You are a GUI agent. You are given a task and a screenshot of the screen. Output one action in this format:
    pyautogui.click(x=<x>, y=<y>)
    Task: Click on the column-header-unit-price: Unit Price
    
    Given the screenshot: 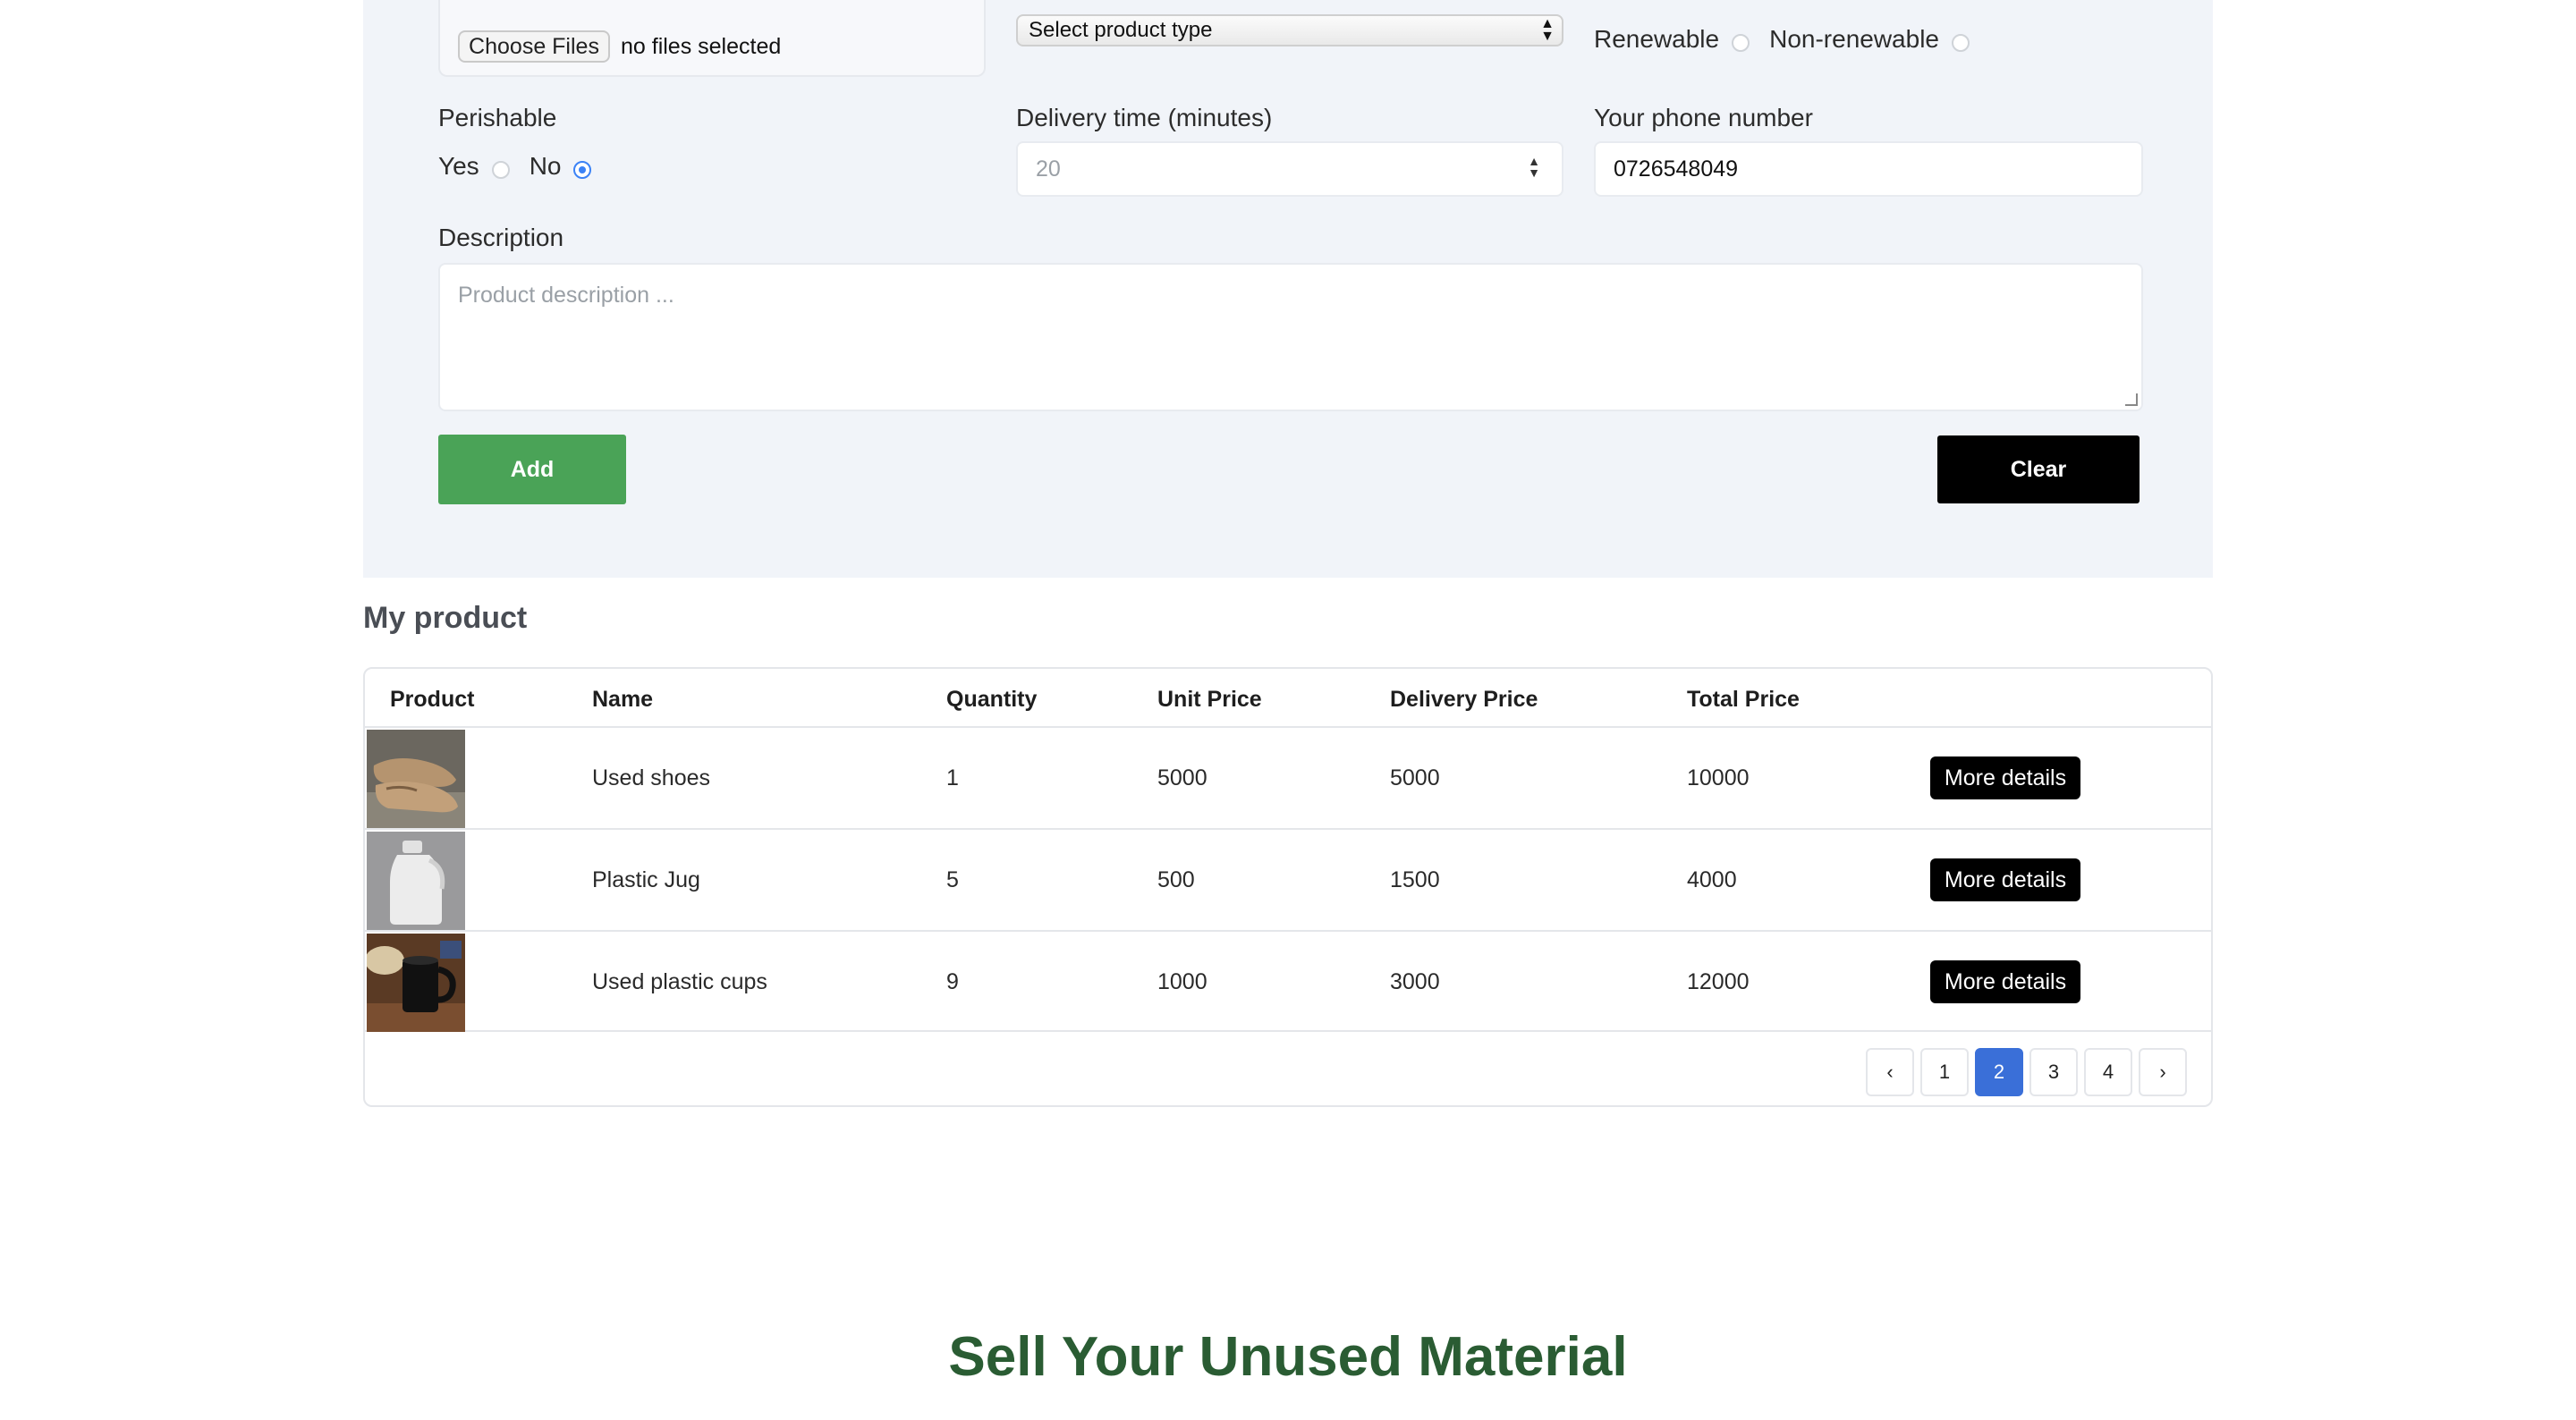 What is the action you would take?
    pyautogui.click(x=1209, y=699)
    